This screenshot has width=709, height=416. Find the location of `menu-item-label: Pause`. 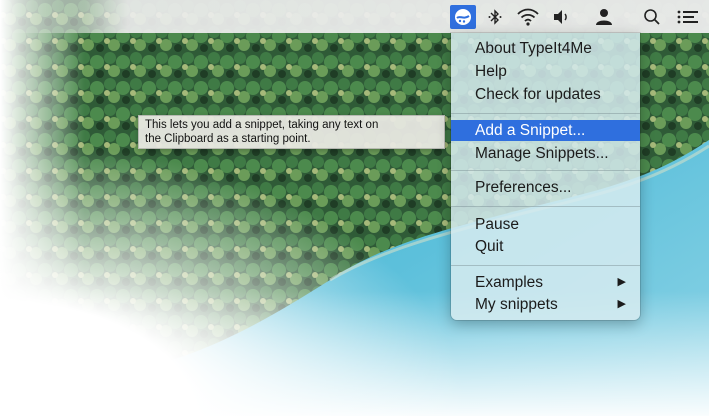

menu-item-label: Pause is located at coordinates (497, 224).